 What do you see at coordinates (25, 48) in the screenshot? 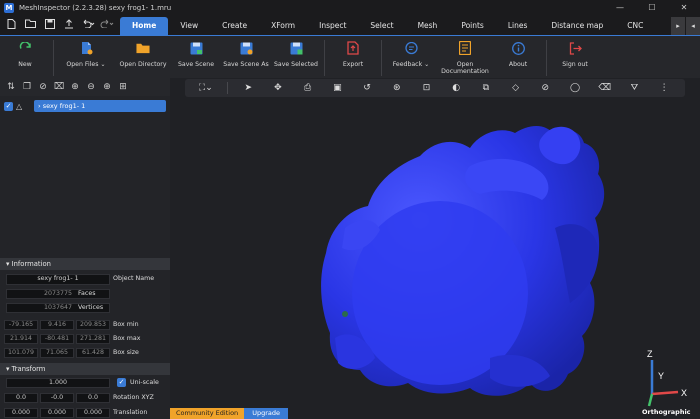
I see `new-icon` at bounding box center [25, 48].